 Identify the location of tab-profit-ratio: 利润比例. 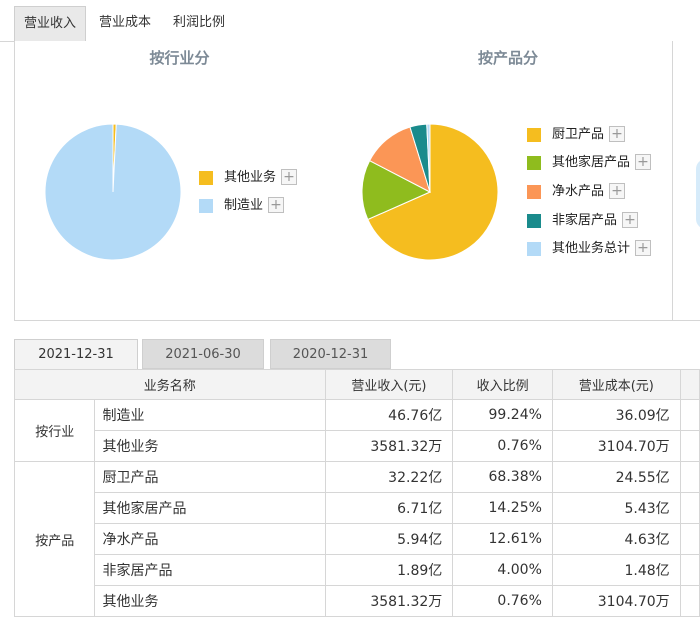
(199, 23).